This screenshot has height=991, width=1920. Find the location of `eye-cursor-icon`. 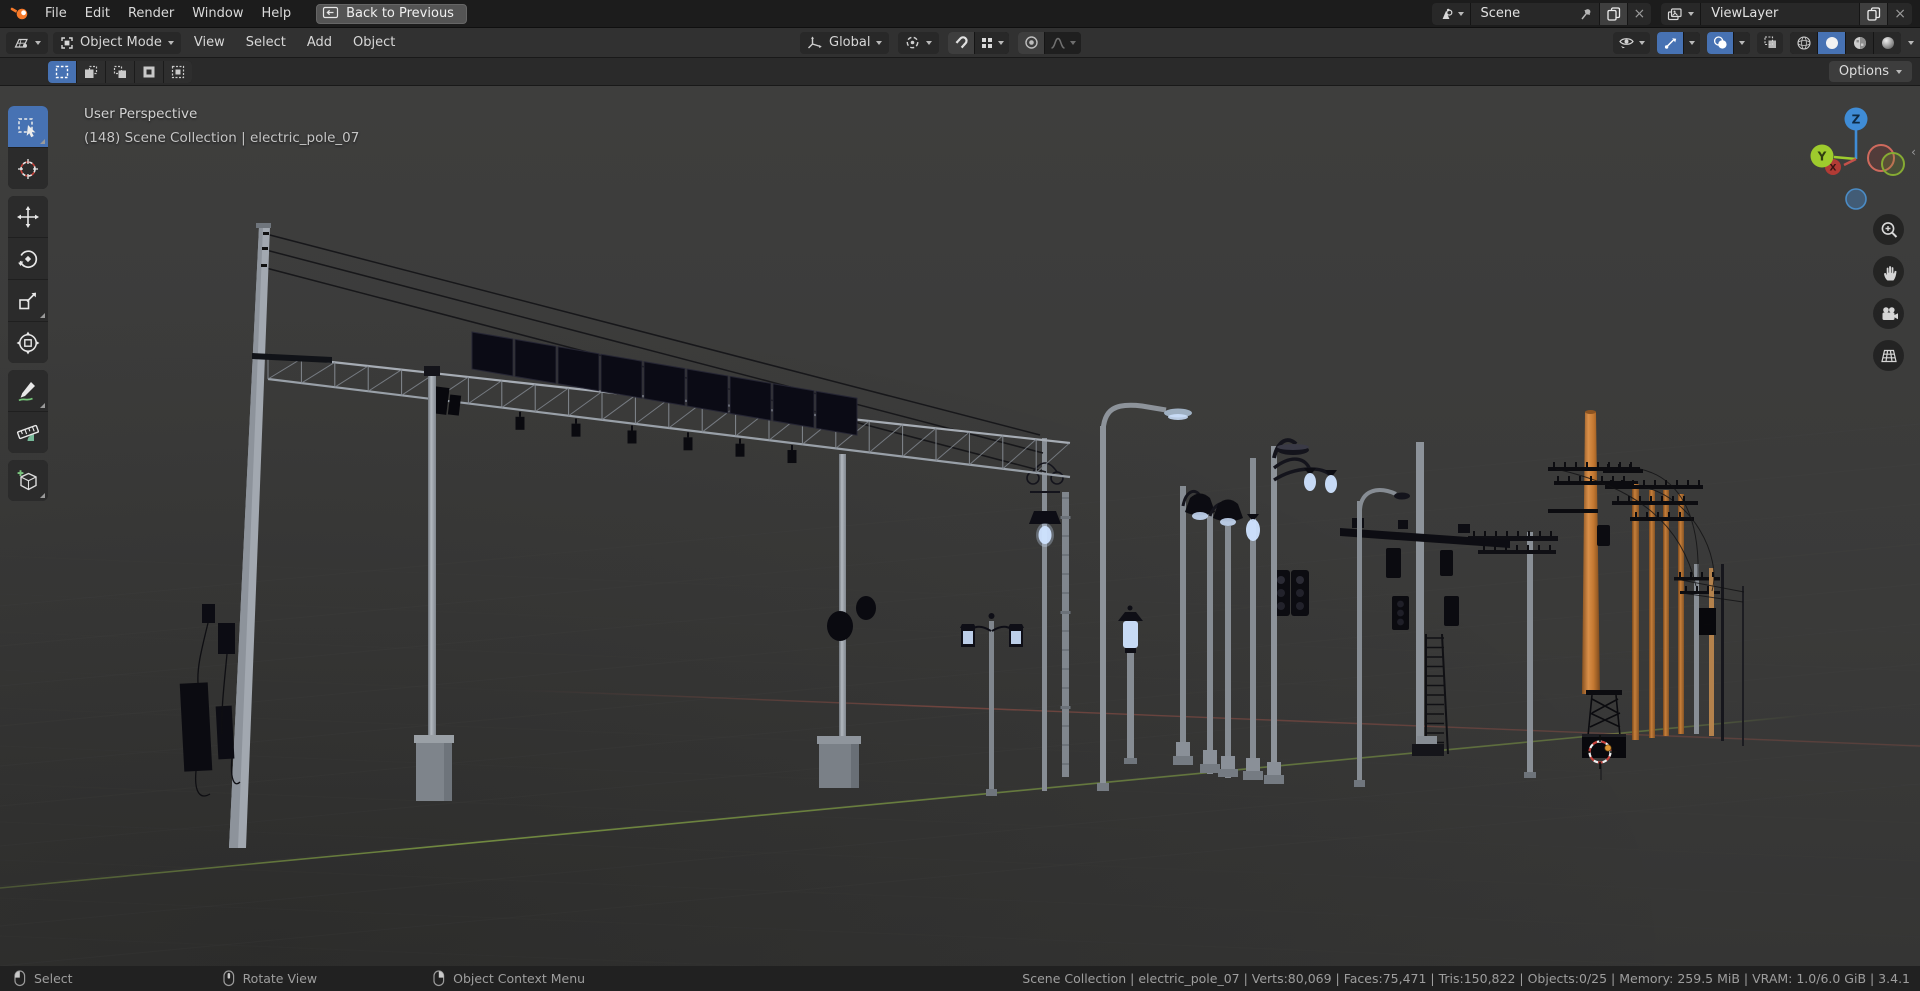

eye-cursor-icon is located at coordinates (1626, 42).